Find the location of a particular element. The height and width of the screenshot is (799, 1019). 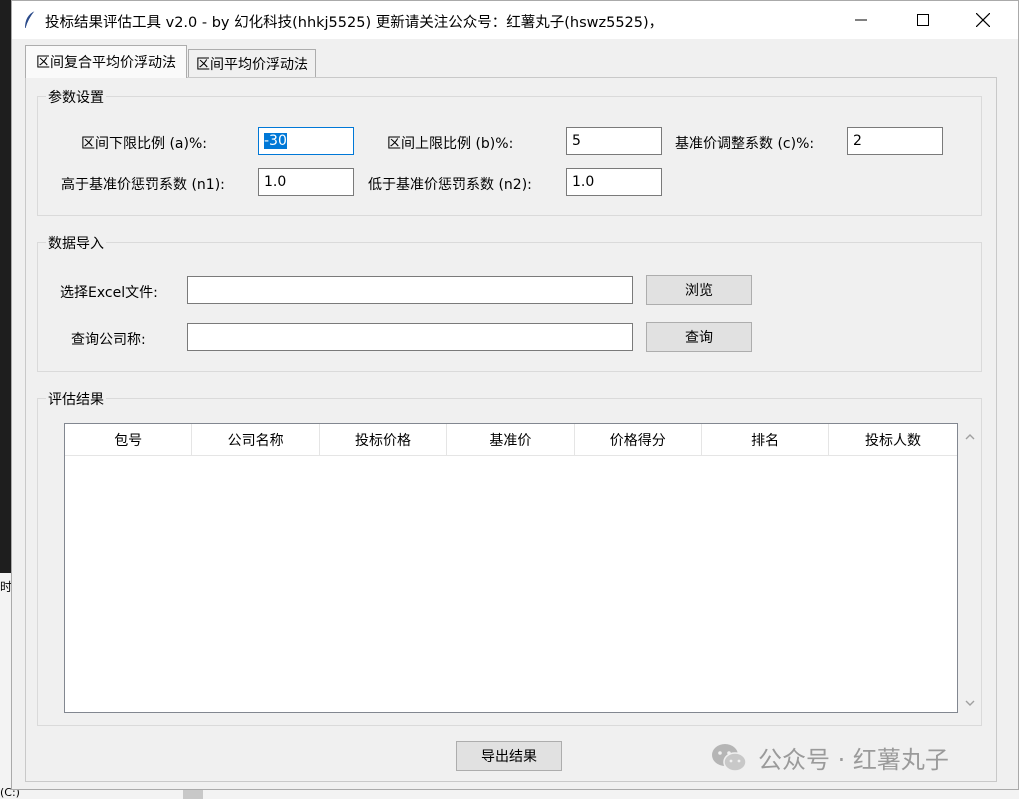

results-scrollbar is located at coordinates (970, 568).